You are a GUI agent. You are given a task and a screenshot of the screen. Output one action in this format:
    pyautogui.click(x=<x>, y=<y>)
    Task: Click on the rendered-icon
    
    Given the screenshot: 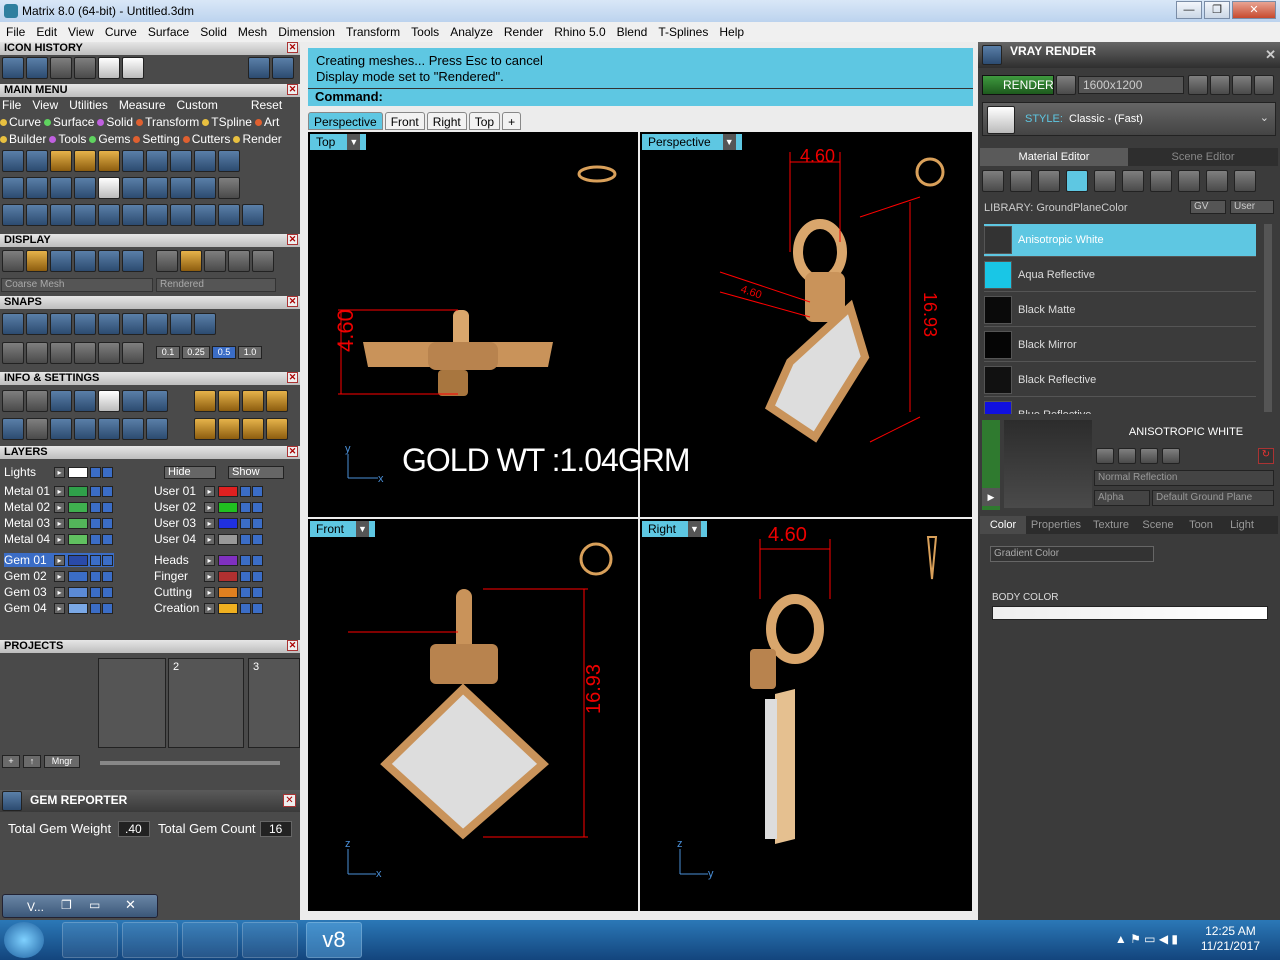 What is the action you would take?
    pyautogui.click(x=85, y=261)
    